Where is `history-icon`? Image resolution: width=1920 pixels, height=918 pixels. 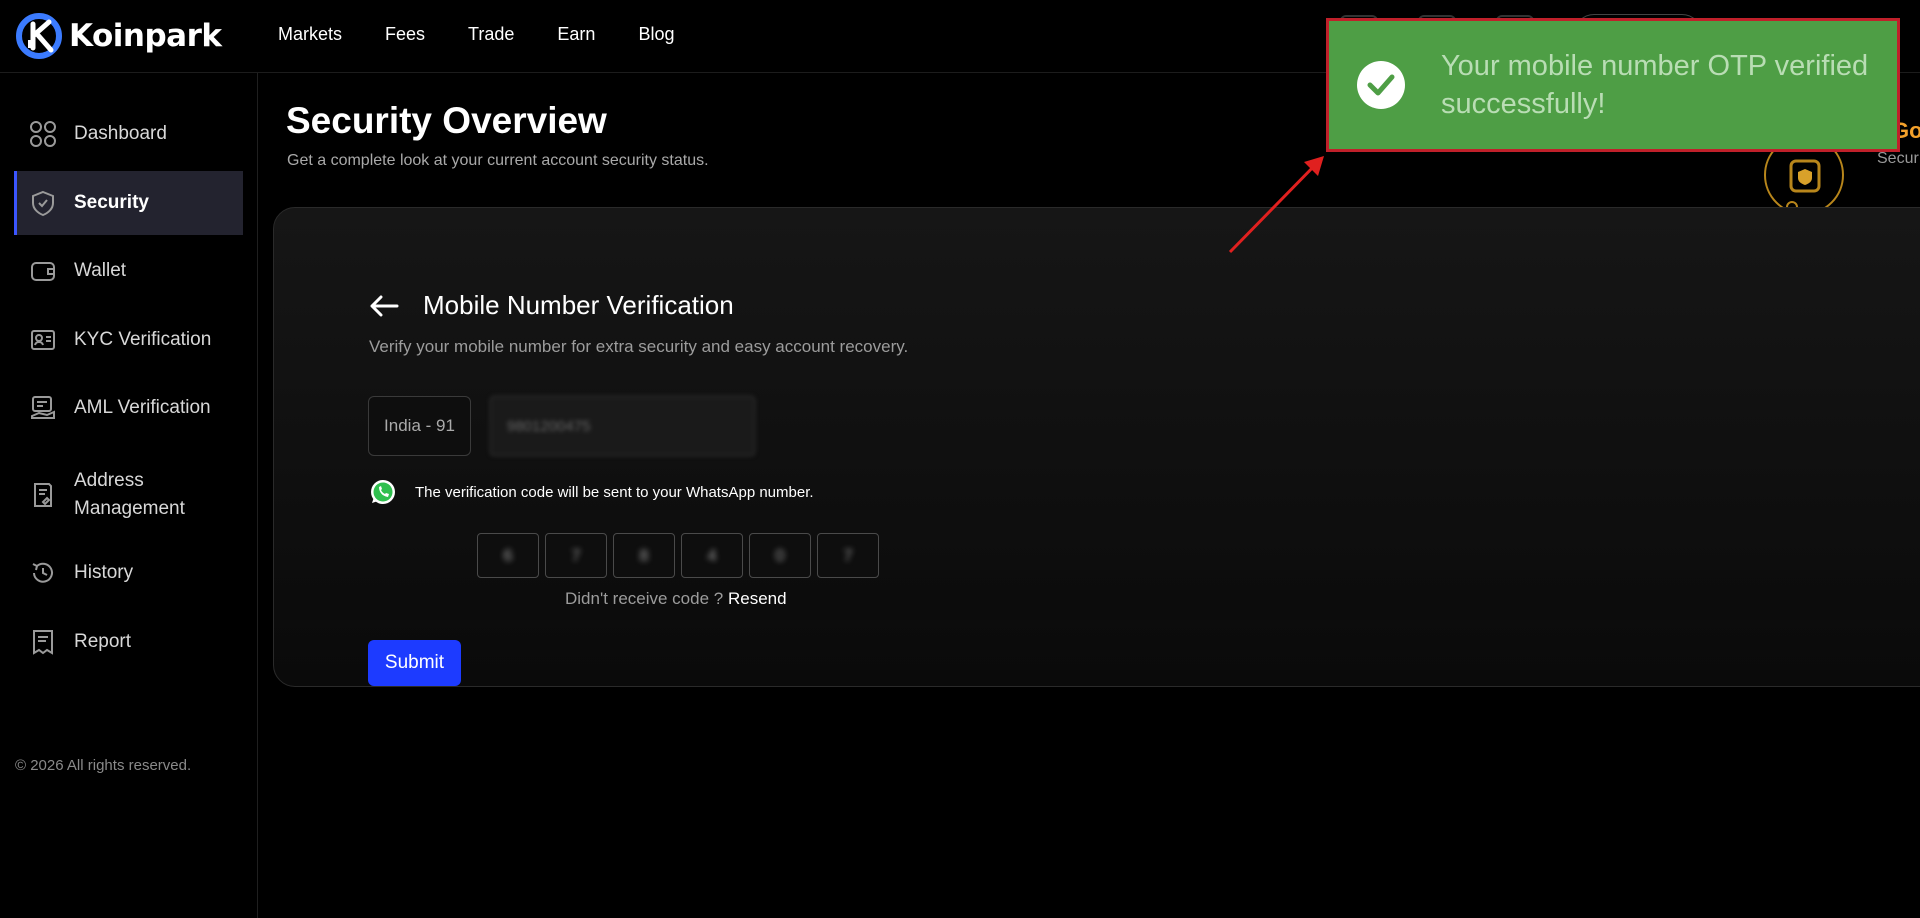
history-icon is located at coordinates (43, 573).